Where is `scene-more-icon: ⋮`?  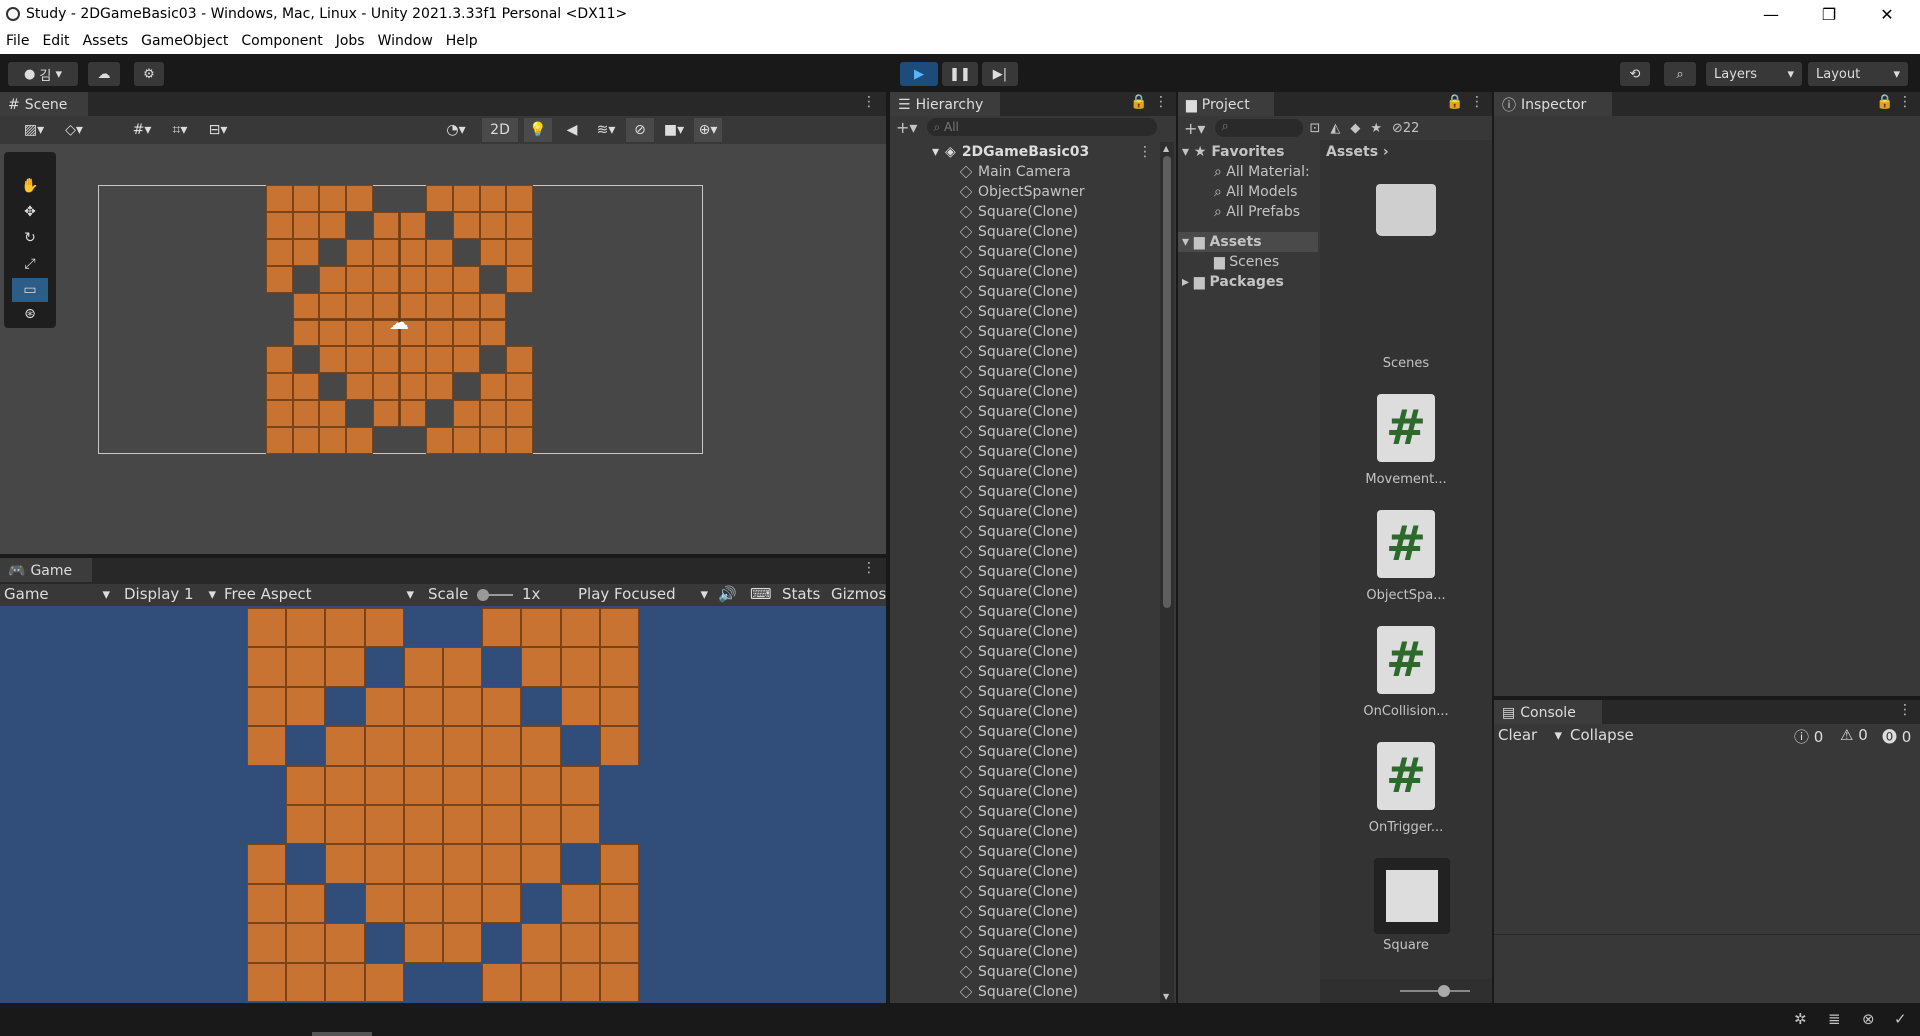 scene-more-icon: ⋮ is located at coordinates (1145, 152).